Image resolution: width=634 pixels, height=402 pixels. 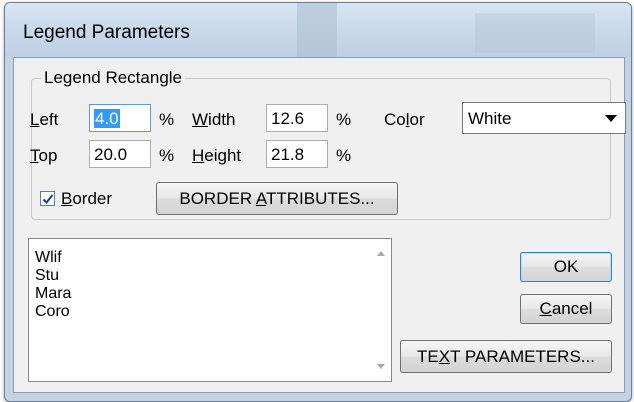 I want to click on color-dropdown: White, so click(x=544, y=118).